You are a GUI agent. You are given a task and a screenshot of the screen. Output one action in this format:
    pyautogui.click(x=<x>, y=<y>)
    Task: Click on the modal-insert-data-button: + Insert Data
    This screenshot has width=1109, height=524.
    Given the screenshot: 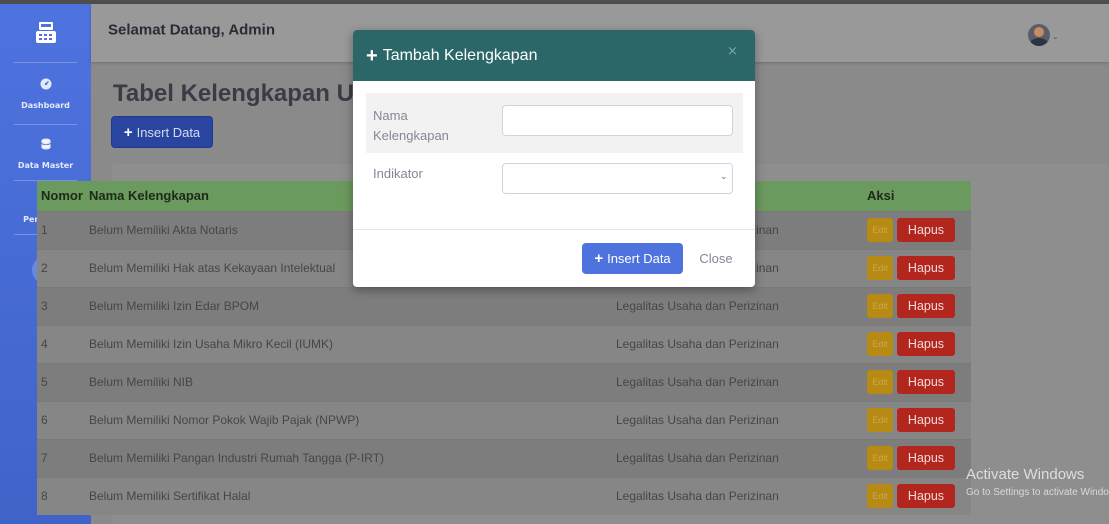 What is the action you would take?
    pyautogui.click(x=632, y=258)
    